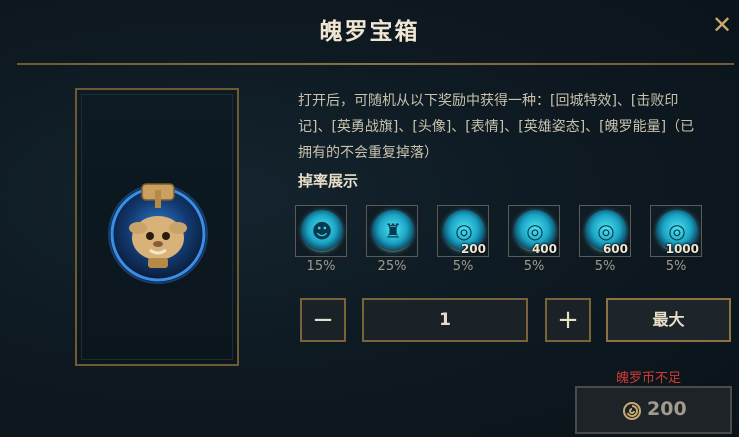  What do you see at coordinates (375, 64) in the screenshot?
I see `title-divider` at bounding box center [375, 64].